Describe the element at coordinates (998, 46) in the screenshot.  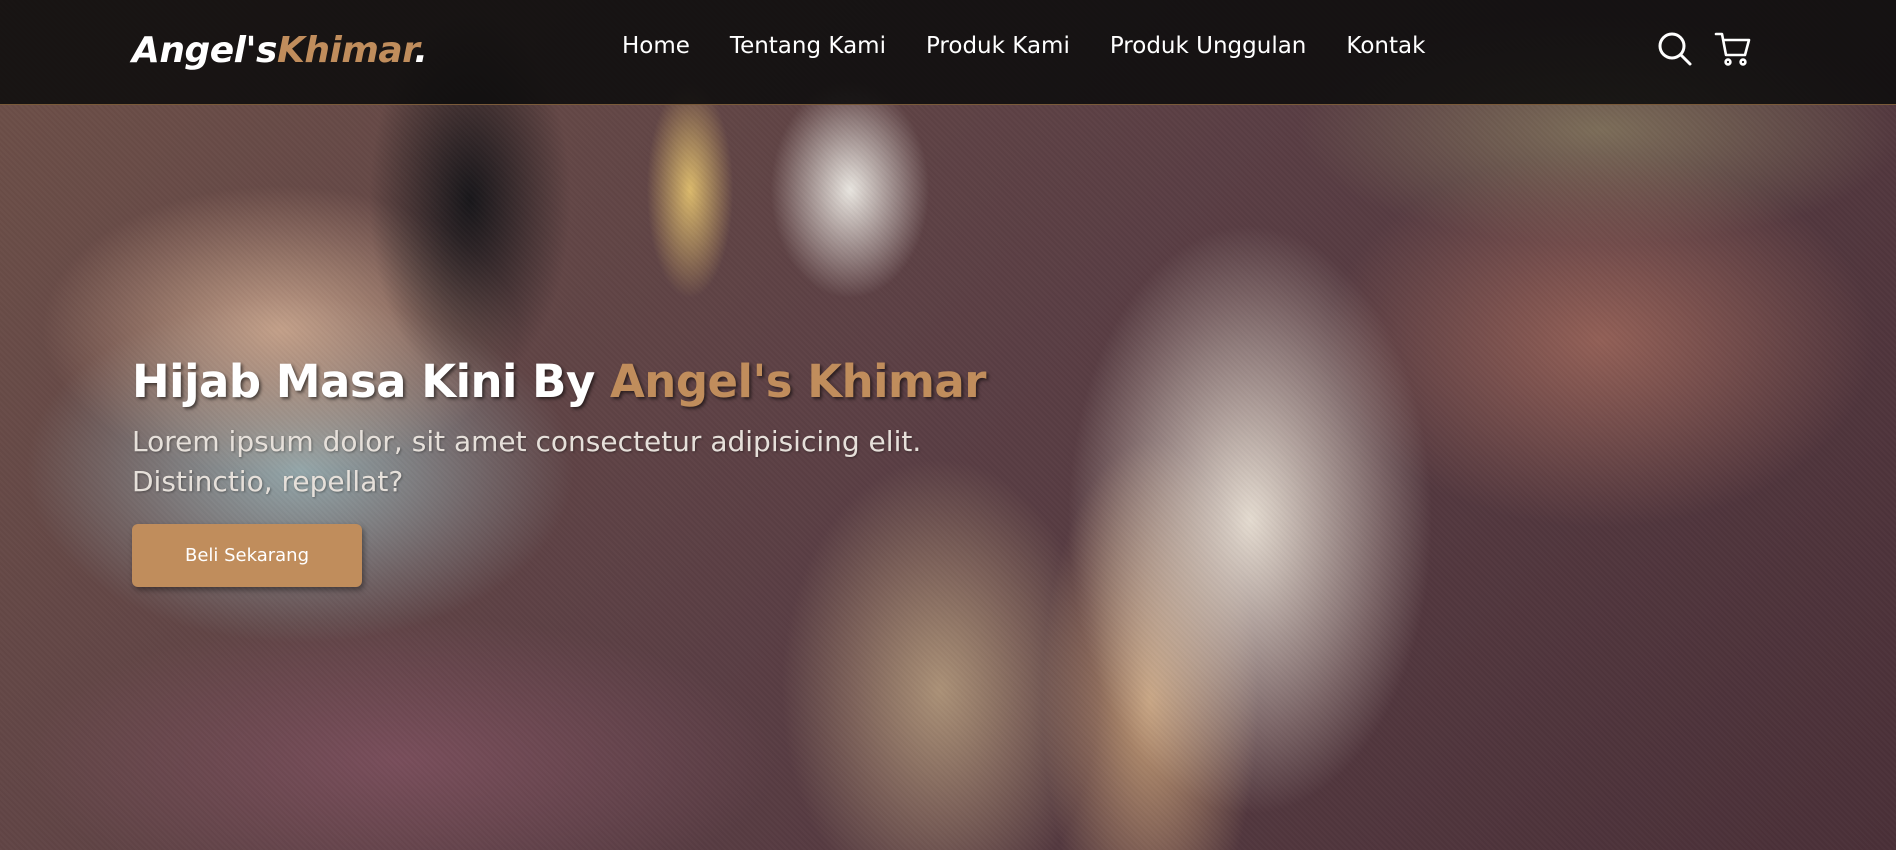
I see `nav-link-produk-kami: Produk Kami` at that location.